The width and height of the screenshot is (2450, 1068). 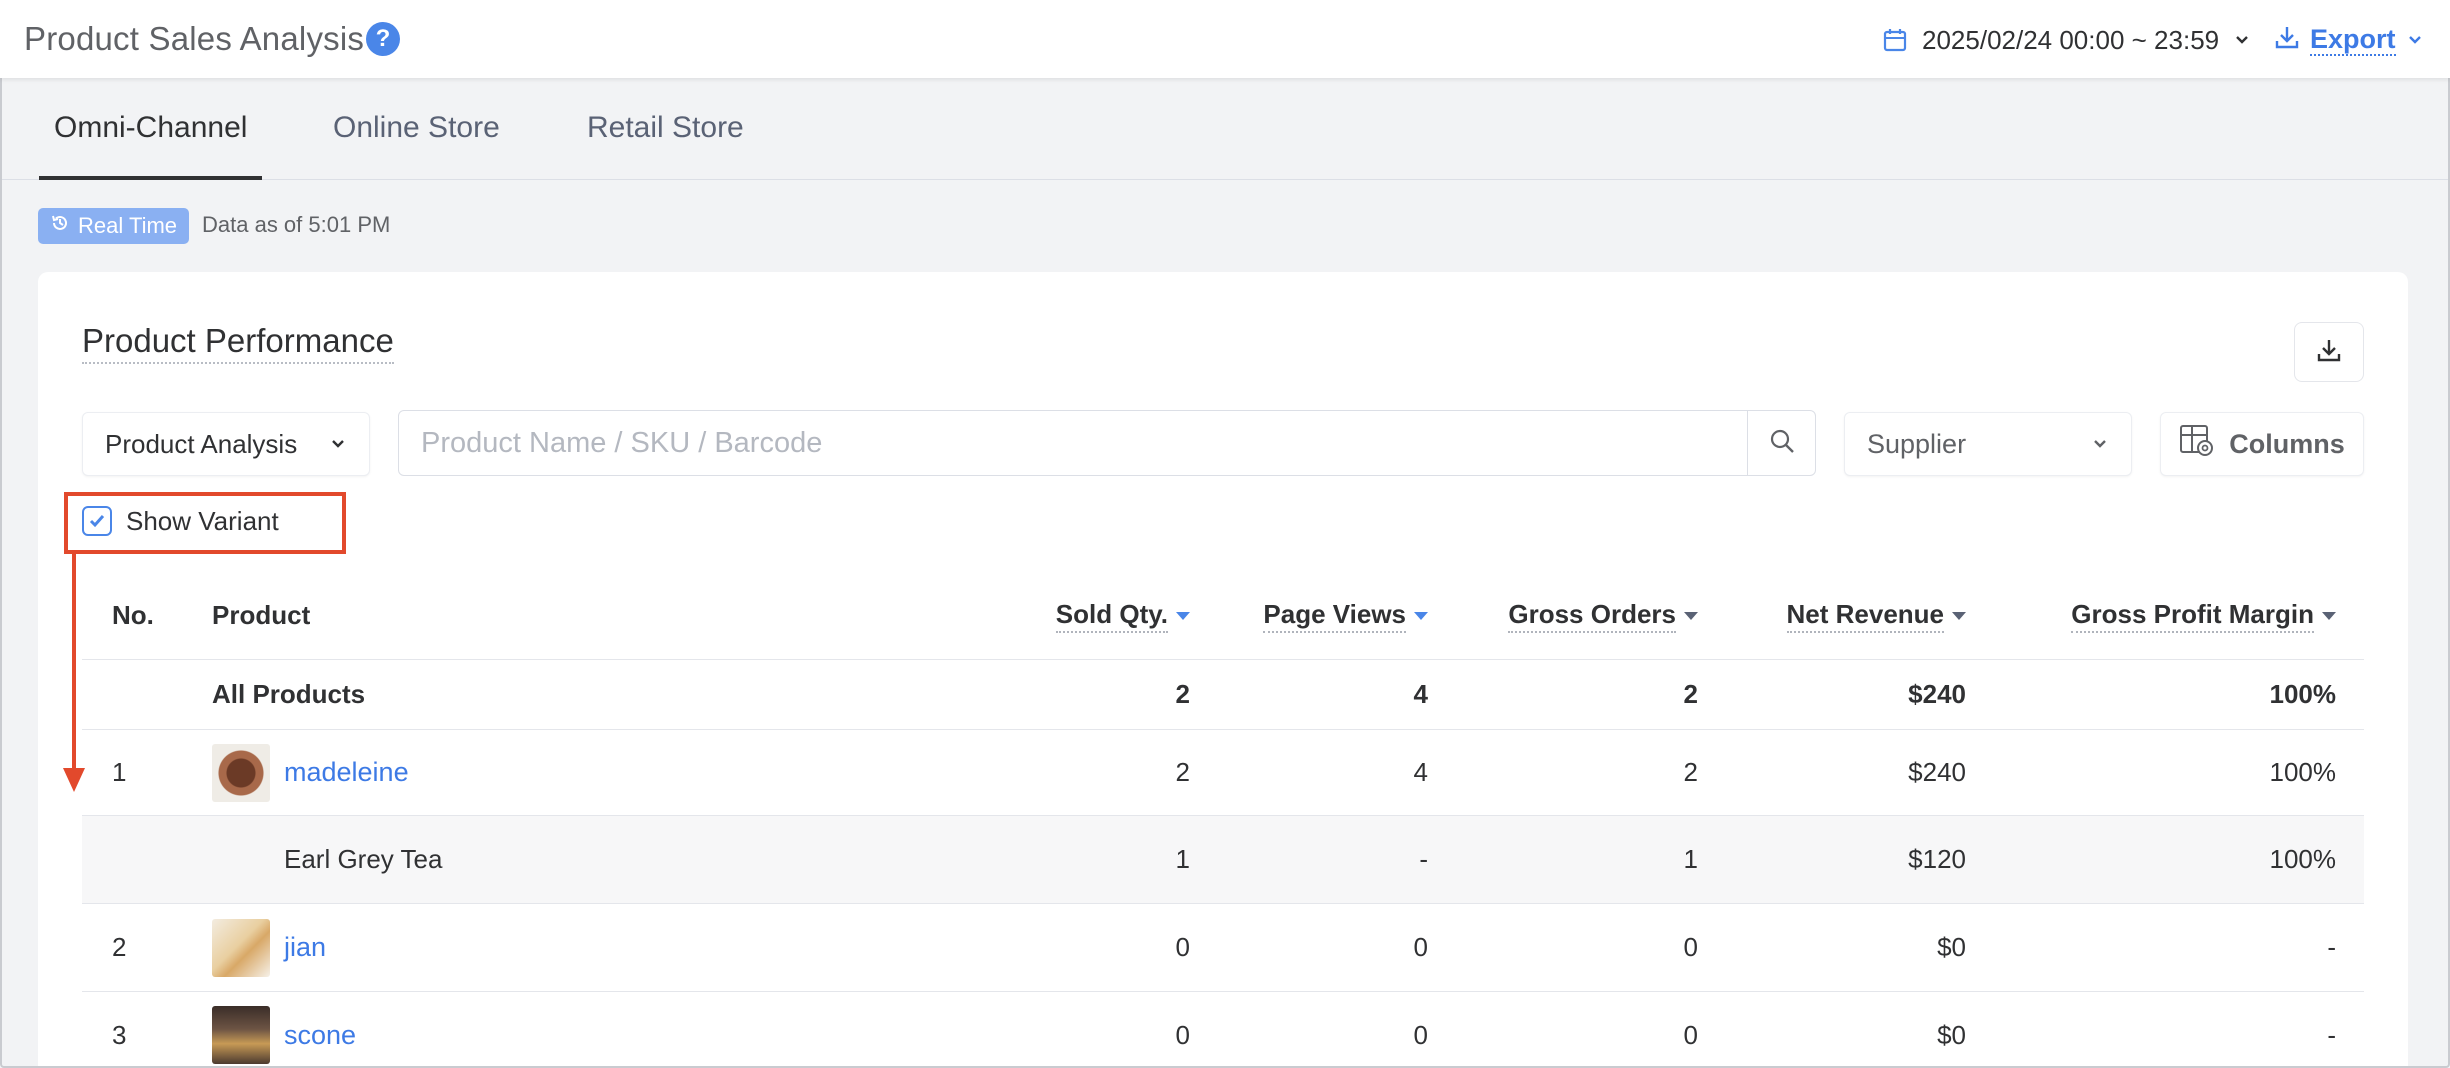 What do you see at coordinates (1345, 615) in the screenshot?
I see `header-page-views: Page Views` at bounding box center [1345, 615].